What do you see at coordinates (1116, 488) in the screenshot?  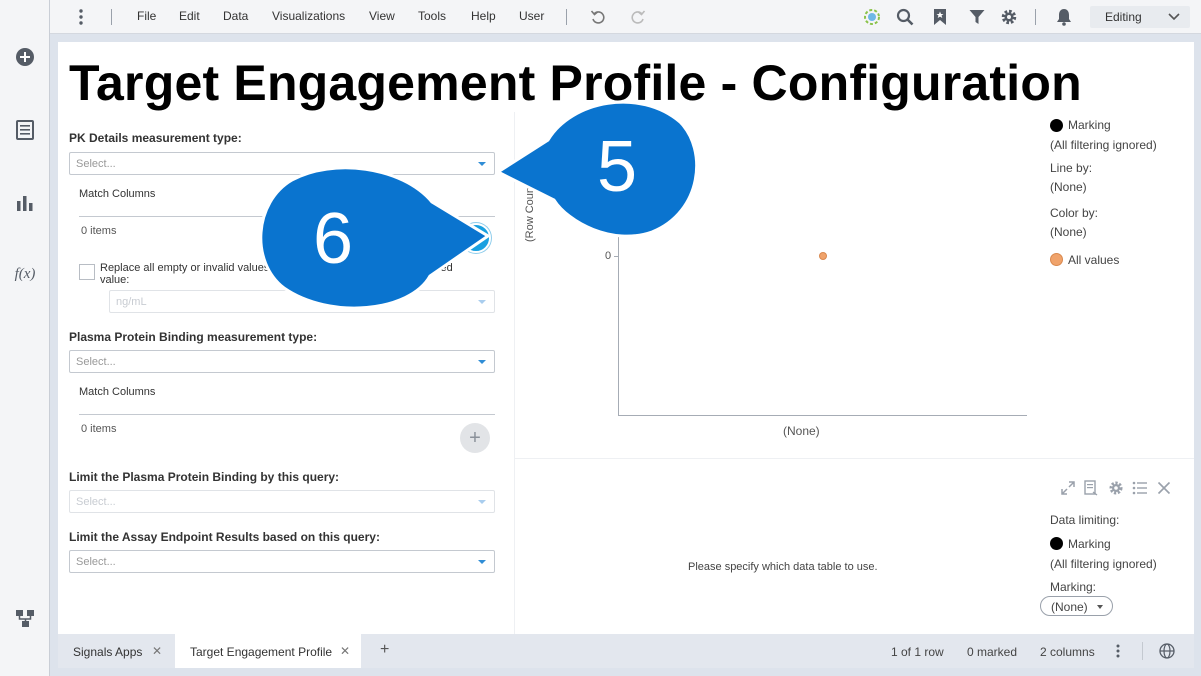 I see `panel-settings-icon` at bounding box center [1116, 488].